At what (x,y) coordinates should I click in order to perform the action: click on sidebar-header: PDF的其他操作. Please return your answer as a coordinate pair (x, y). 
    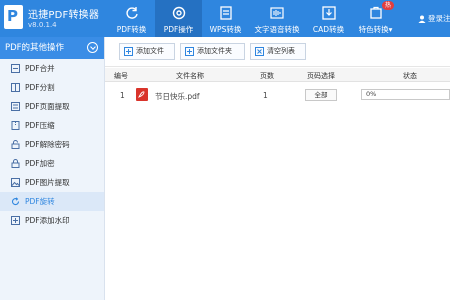
    Looking at the image, I should click on (52, 48).